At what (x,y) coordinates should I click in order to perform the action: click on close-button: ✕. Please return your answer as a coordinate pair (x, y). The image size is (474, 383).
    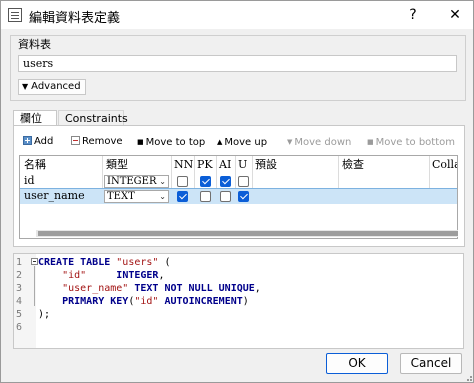
    Looking at the image, I should click on (455, 15).